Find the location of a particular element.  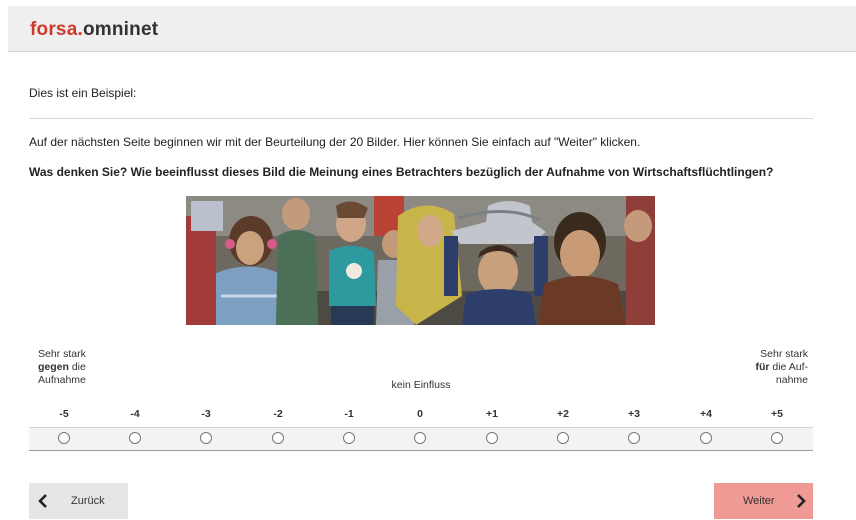

rating-radio-plus1 is located at coordinates (492, 438).